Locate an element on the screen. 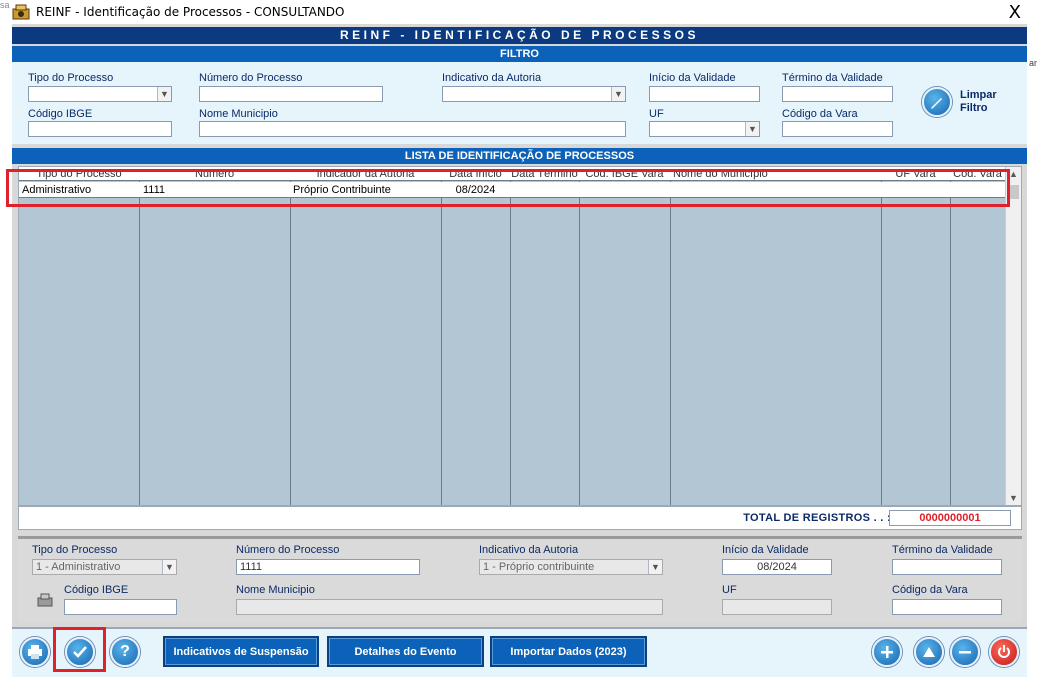 The image size is (1037, 677). page-title: REINF - IDENTIFICAÇÃO DE PROCESSOS is located at coordinates (519, 35).